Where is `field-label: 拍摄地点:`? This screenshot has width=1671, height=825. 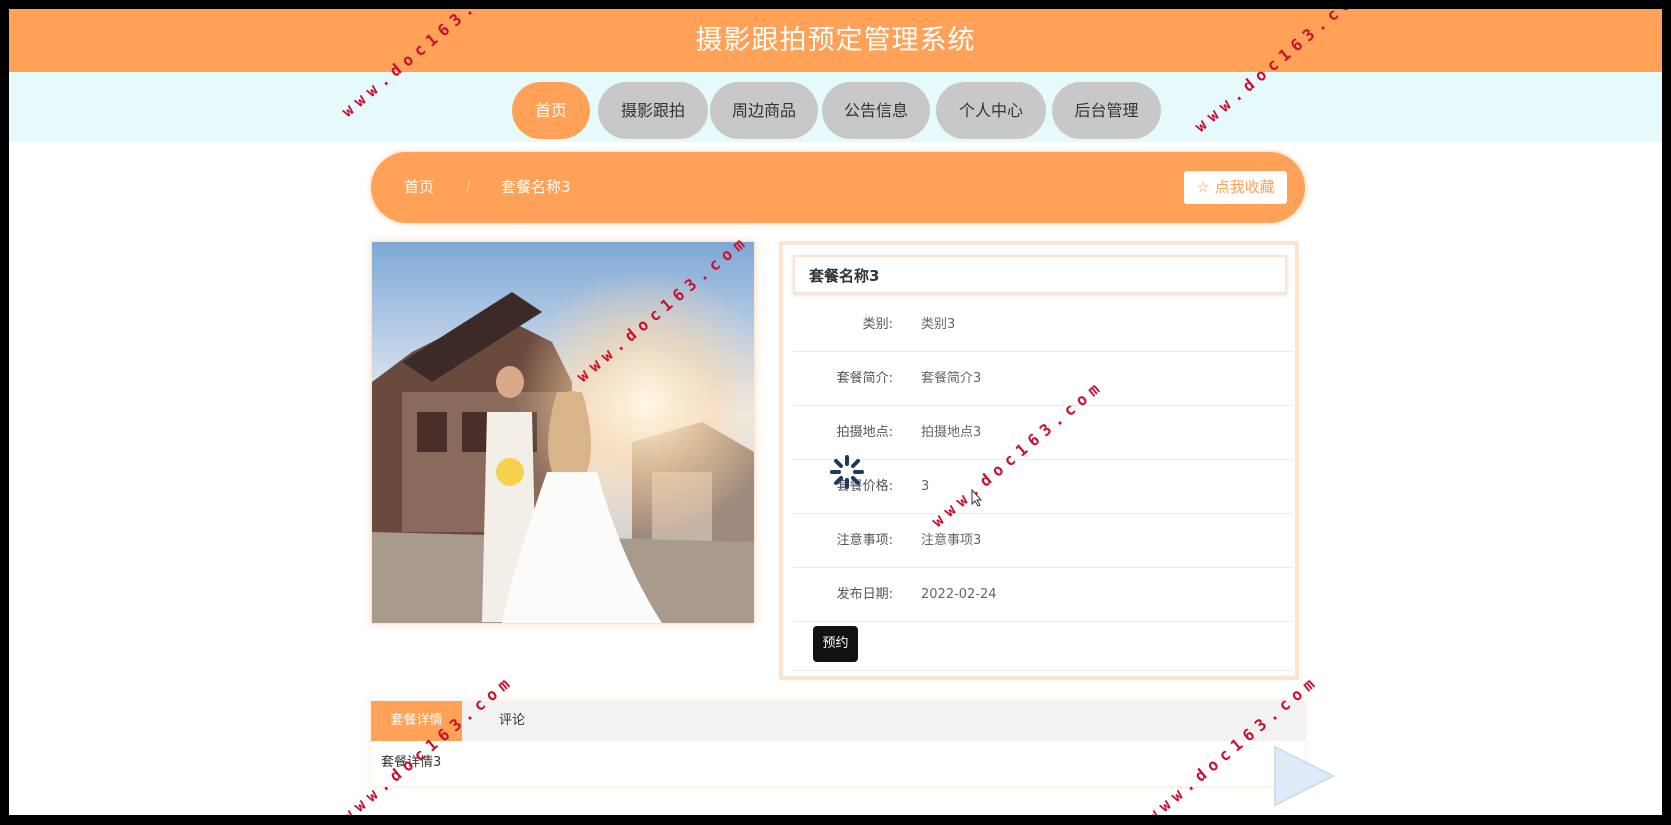
field-label: 拍摄地点: is located at coordinates (864, 432).